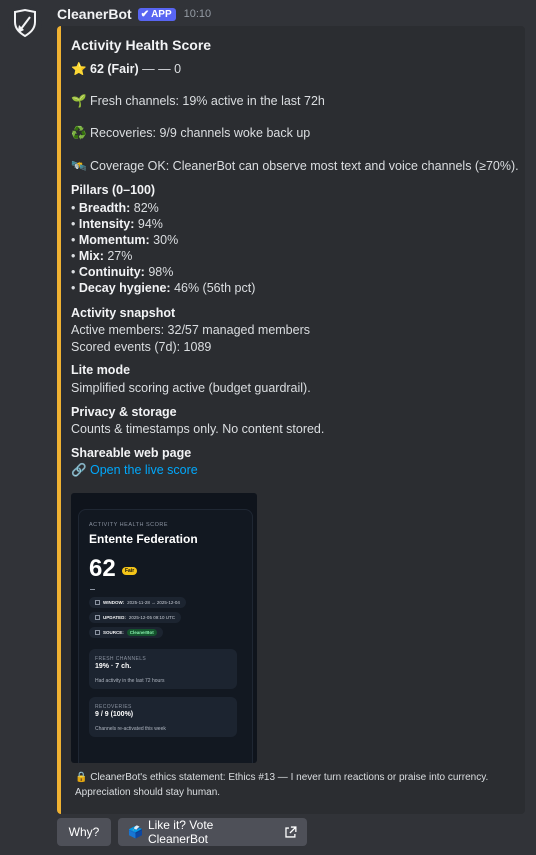 The height and width of the screenshot is (855, 536). I want to click on preview-fresh-label: FRESH CHANNELS, so click(121, 659).